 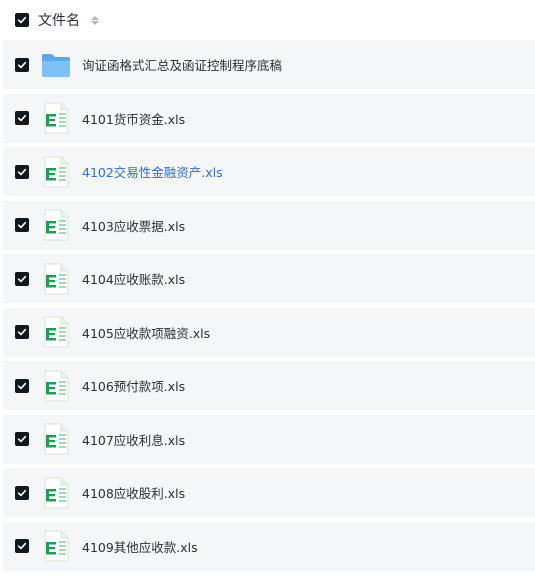 I want to click on select-all-checkbox, so click(x=22, y=20).